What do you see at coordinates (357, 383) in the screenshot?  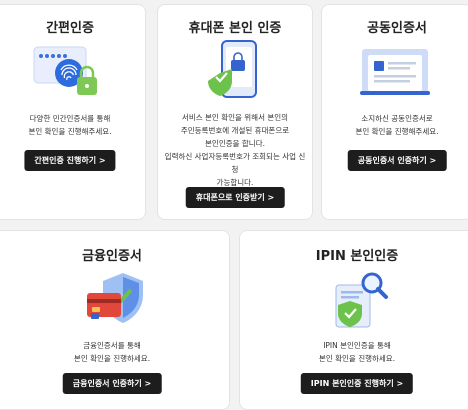 I see `ipin-auth-button: IPIN 본인인증 진행하기 >` at bounding box center [357, 383].